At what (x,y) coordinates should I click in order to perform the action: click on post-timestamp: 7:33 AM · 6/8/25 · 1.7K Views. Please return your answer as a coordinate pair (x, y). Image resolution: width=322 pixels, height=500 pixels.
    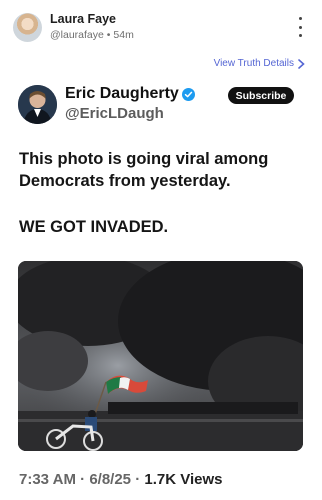
    Looking at the image, I should click on (120, 479).